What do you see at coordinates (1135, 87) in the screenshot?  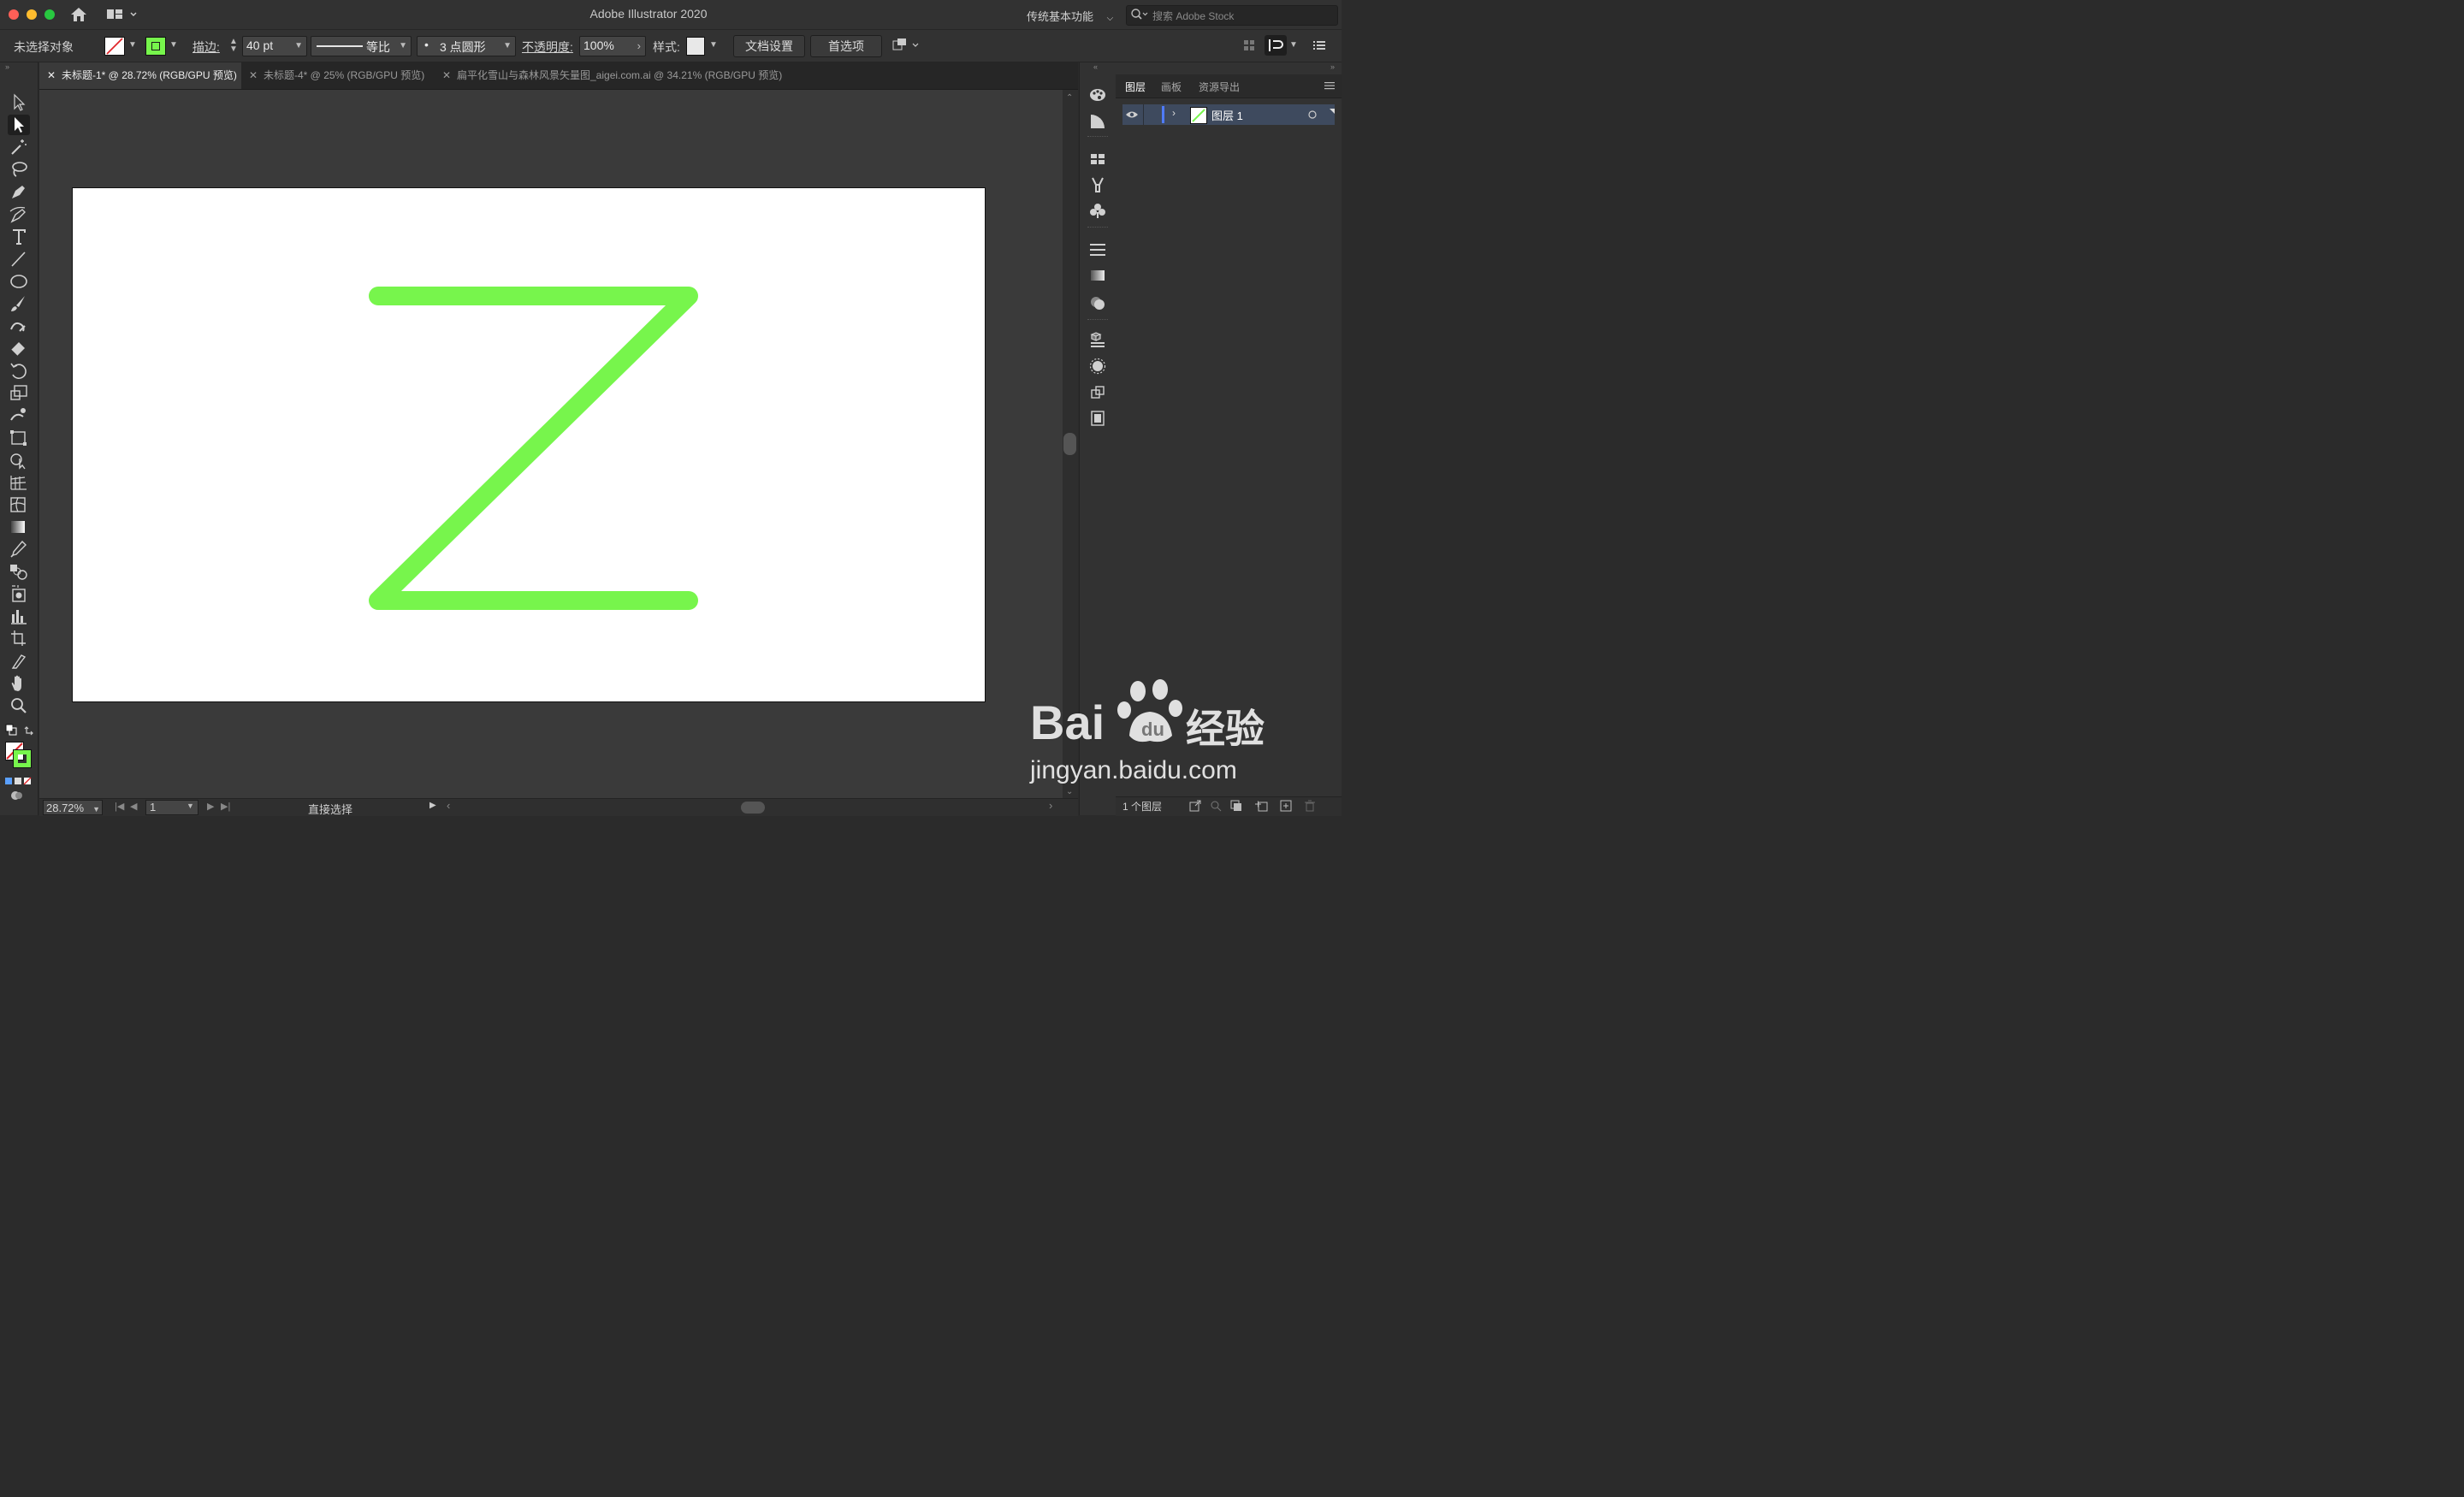 I see `tab-layers: 图层` at bounding box center [1135, 87].